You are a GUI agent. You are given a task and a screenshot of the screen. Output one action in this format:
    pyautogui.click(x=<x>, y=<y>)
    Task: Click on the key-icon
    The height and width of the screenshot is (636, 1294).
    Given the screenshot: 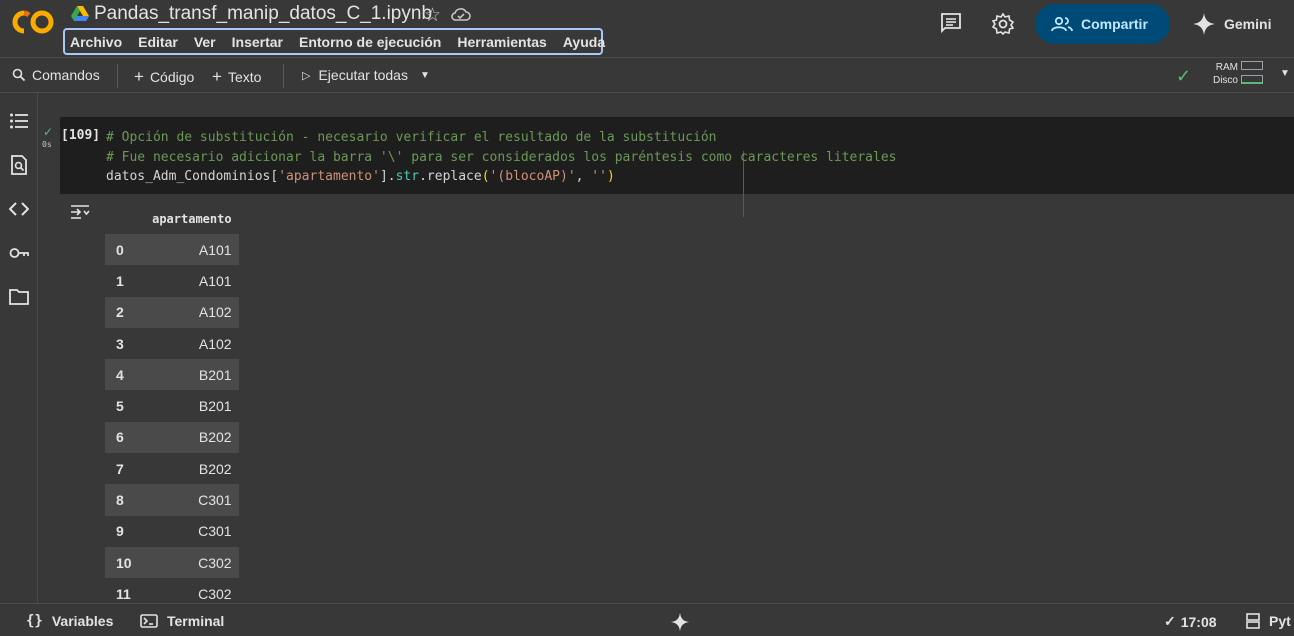 What is the action you would take?
    pyautogui.click(x=19, y=253)
    